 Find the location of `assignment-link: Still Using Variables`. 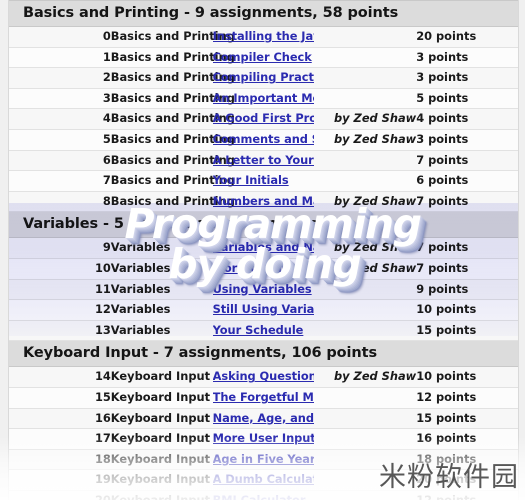

assignment-link: Still Using Variables is located at coordinates (264, 309).